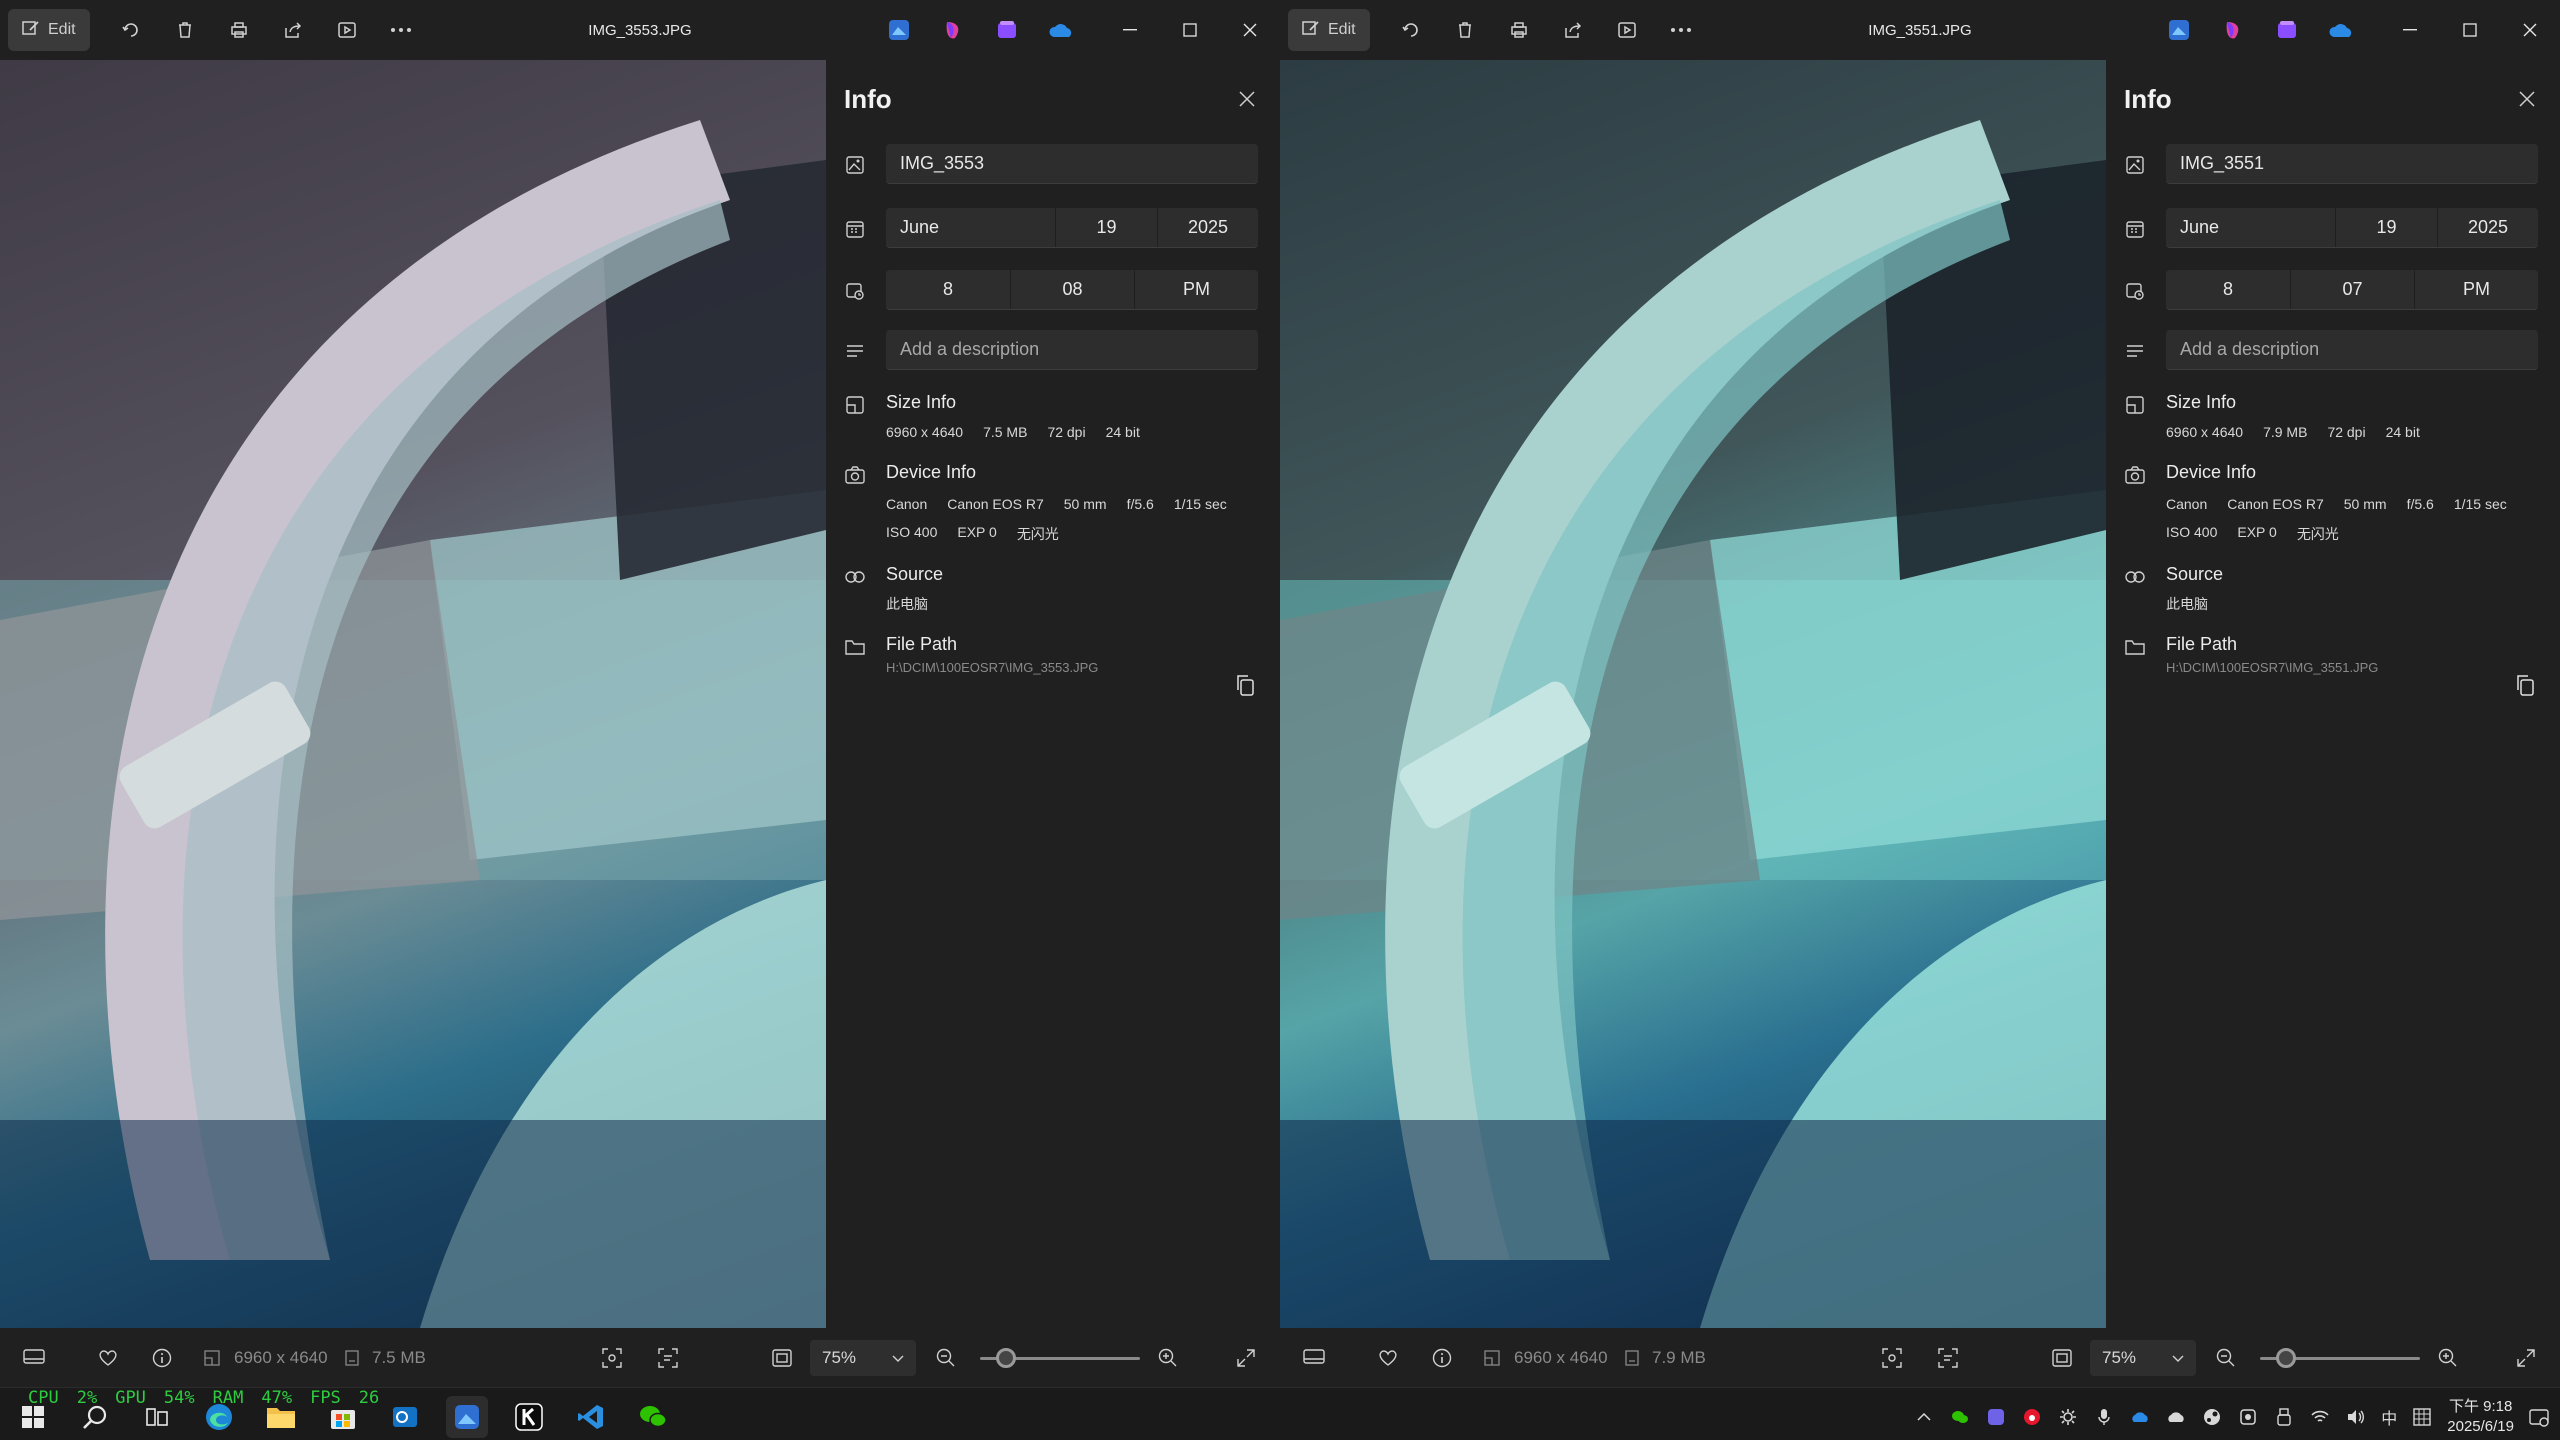 Image resolution: width=2560 pixels, height=1440 pixels. What do you see at coordinates (2284, 1417) in the screenshot?
I see `usb-tray-icon` at bounding box center [2284, 1417].